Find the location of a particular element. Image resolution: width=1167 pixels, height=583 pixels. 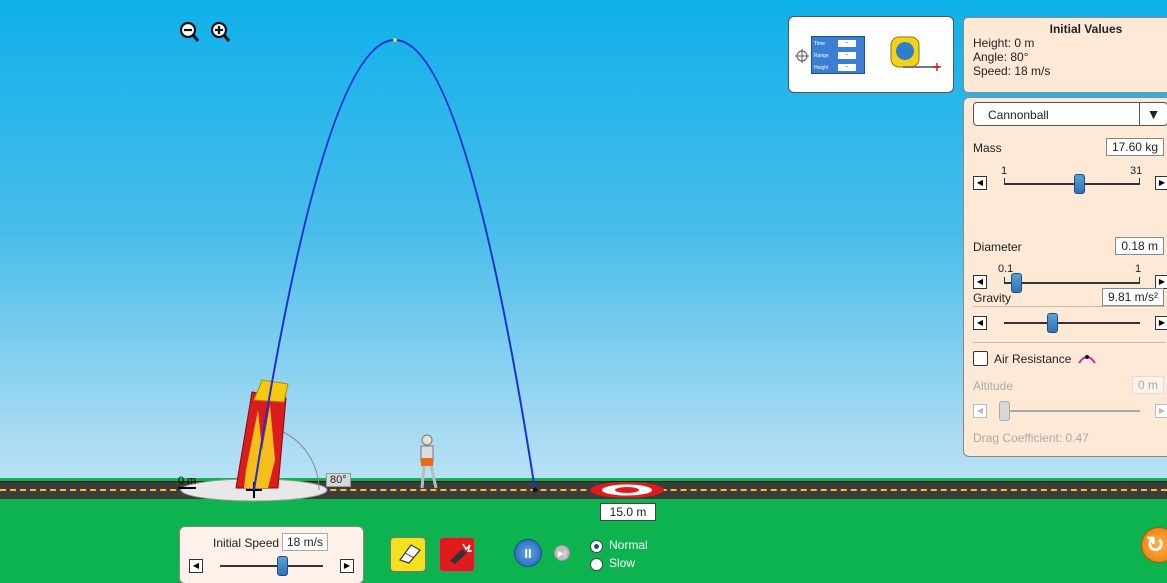

altitude-value: 0 m is located at coordinates (1147, 385).